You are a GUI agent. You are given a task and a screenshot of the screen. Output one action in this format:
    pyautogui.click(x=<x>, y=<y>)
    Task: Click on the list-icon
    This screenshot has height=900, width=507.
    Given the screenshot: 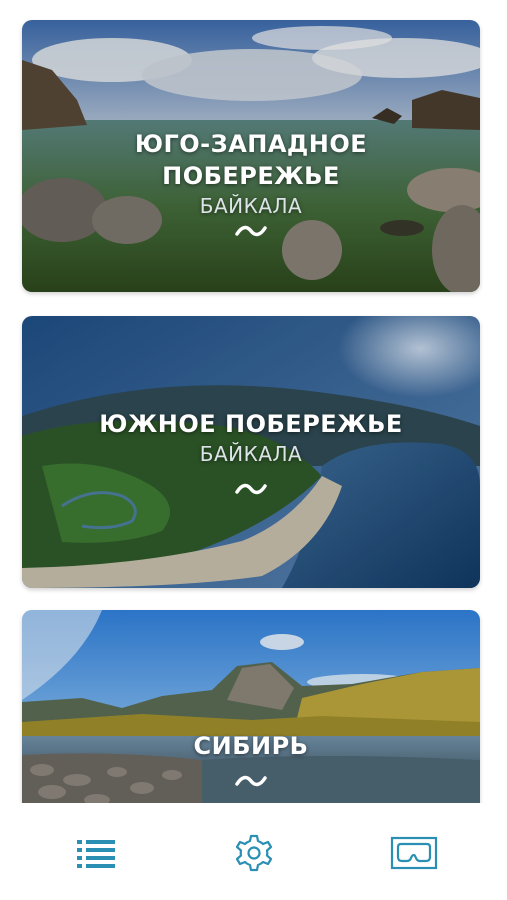 What is the action you would take?
    pyautogui.click(x=96, y=854)
    